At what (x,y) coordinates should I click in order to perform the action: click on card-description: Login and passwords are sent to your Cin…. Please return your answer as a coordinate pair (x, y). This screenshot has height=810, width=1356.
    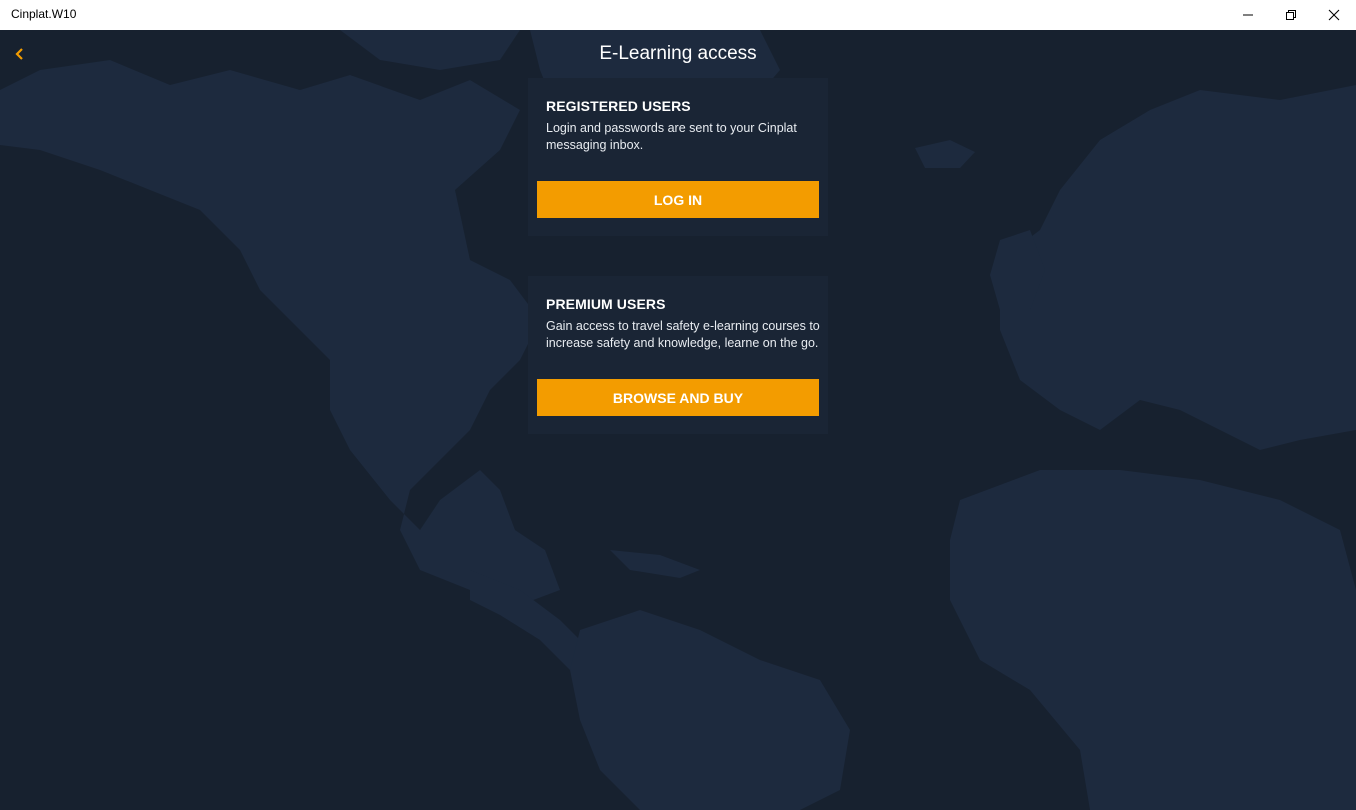
    Looking at the image, I should click on (671, 136).